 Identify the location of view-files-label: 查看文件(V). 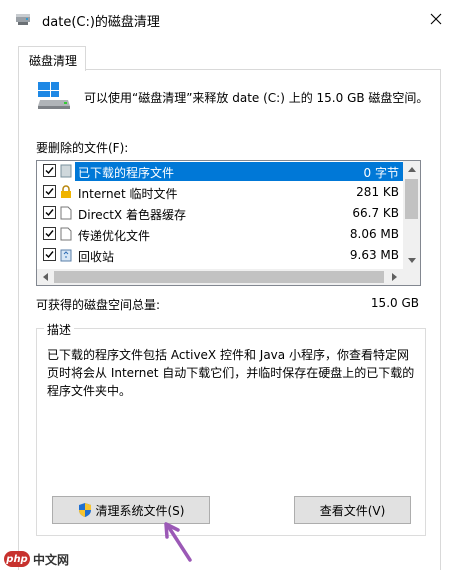
(352, 510).